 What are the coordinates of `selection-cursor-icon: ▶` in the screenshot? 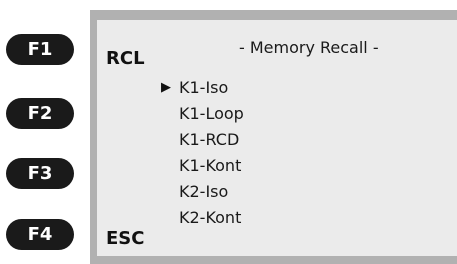 It's located at (166, 87).